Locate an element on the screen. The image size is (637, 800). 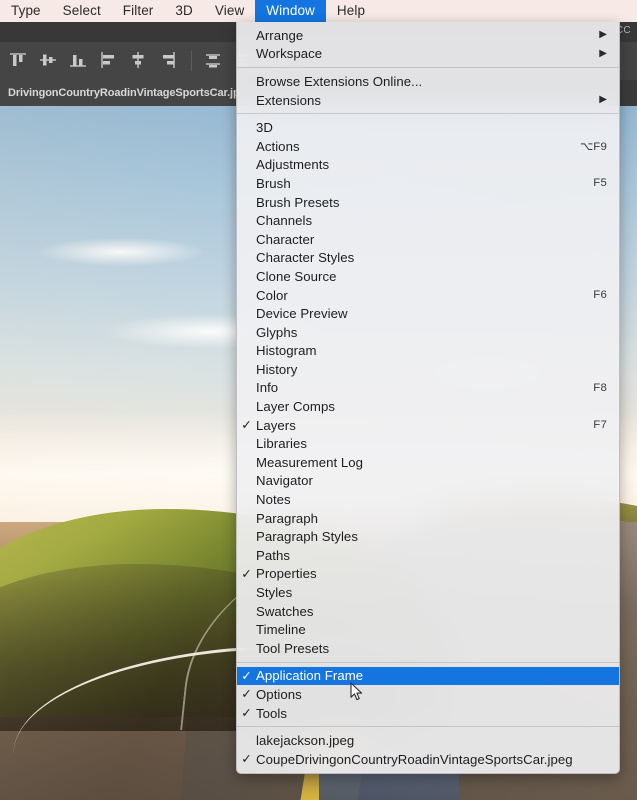
menu-item-lakejackson-jpeg: lakejackson.jpeg is located at coordinates (428, 740).